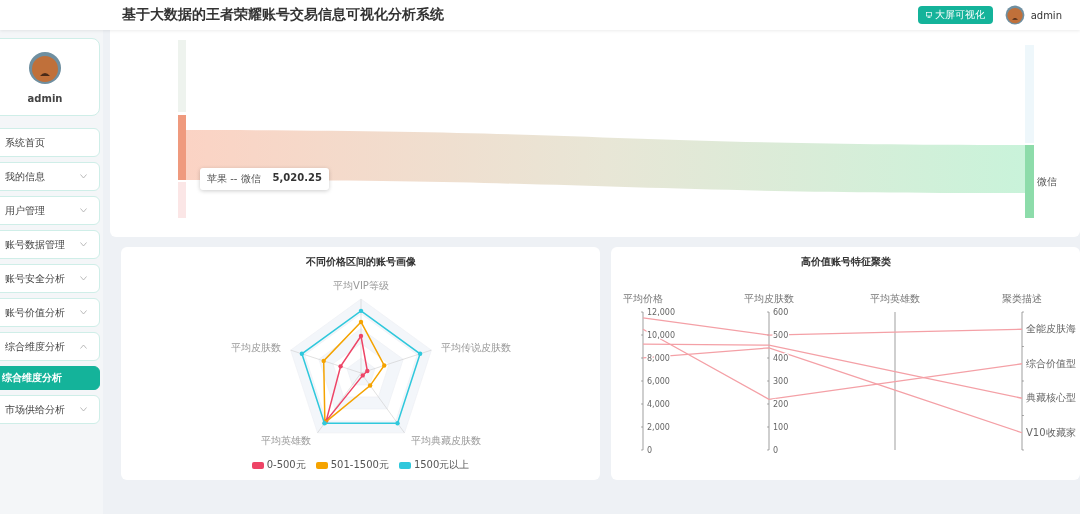 This screenshot has height=514, width=1080. Describe the element at coordinates (297, 178) in the screenshot. I see `tooltip-value: 5,020.25` at that location.